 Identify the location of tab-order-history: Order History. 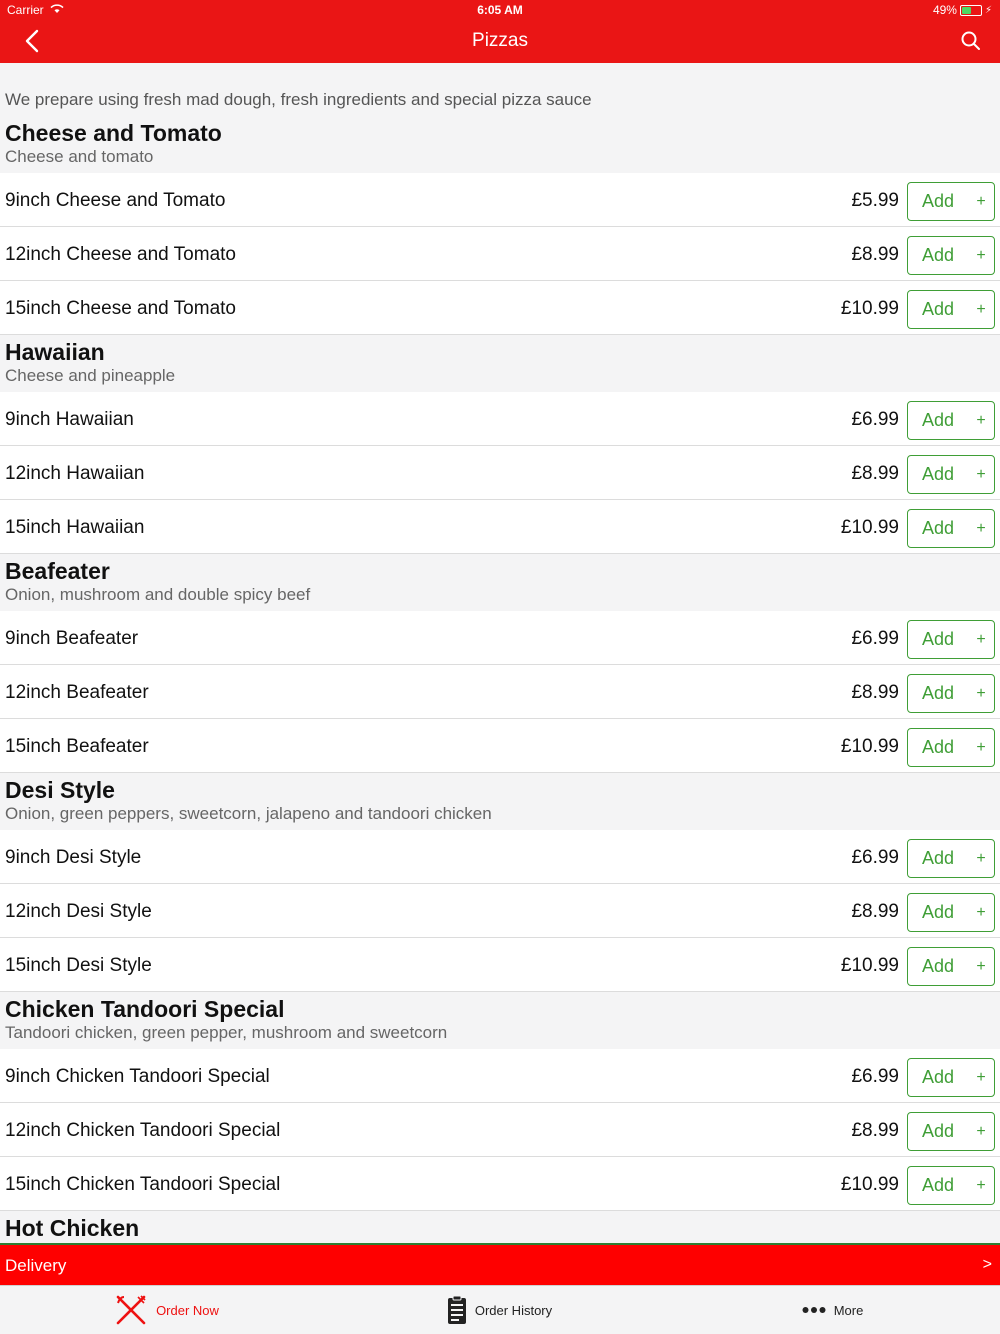
(499, 1310).